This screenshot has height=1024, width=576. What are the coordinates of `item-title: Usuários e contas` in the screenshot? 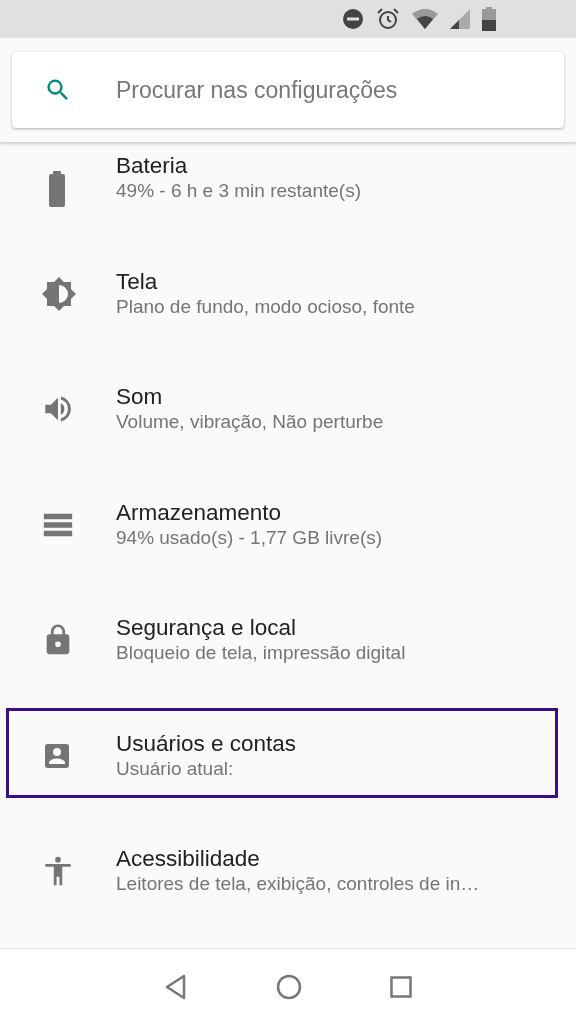 It's located at (207, 743).